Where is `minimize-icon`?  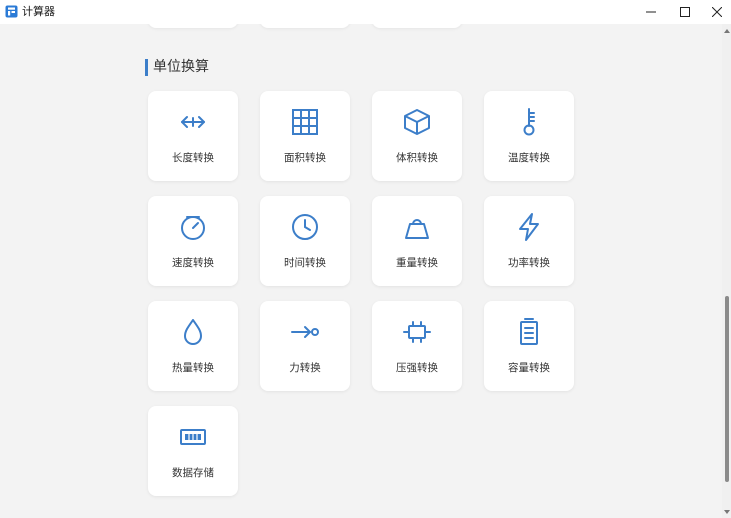 minimize-icon is located at coordinates (651, 12).